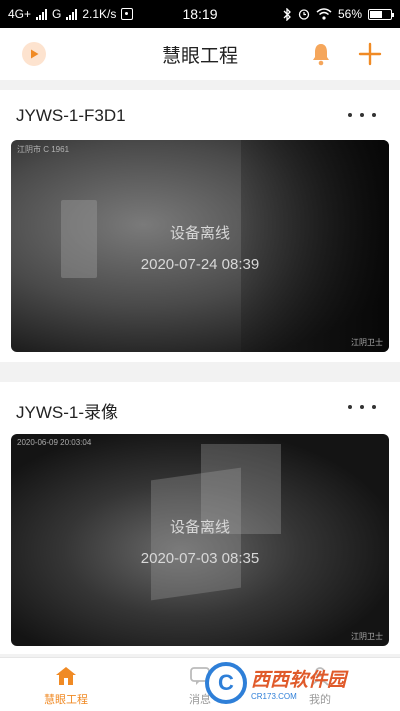 The height and width of the screenshot is (711, 400). I want to click on battery-icon, so click(381, 14).